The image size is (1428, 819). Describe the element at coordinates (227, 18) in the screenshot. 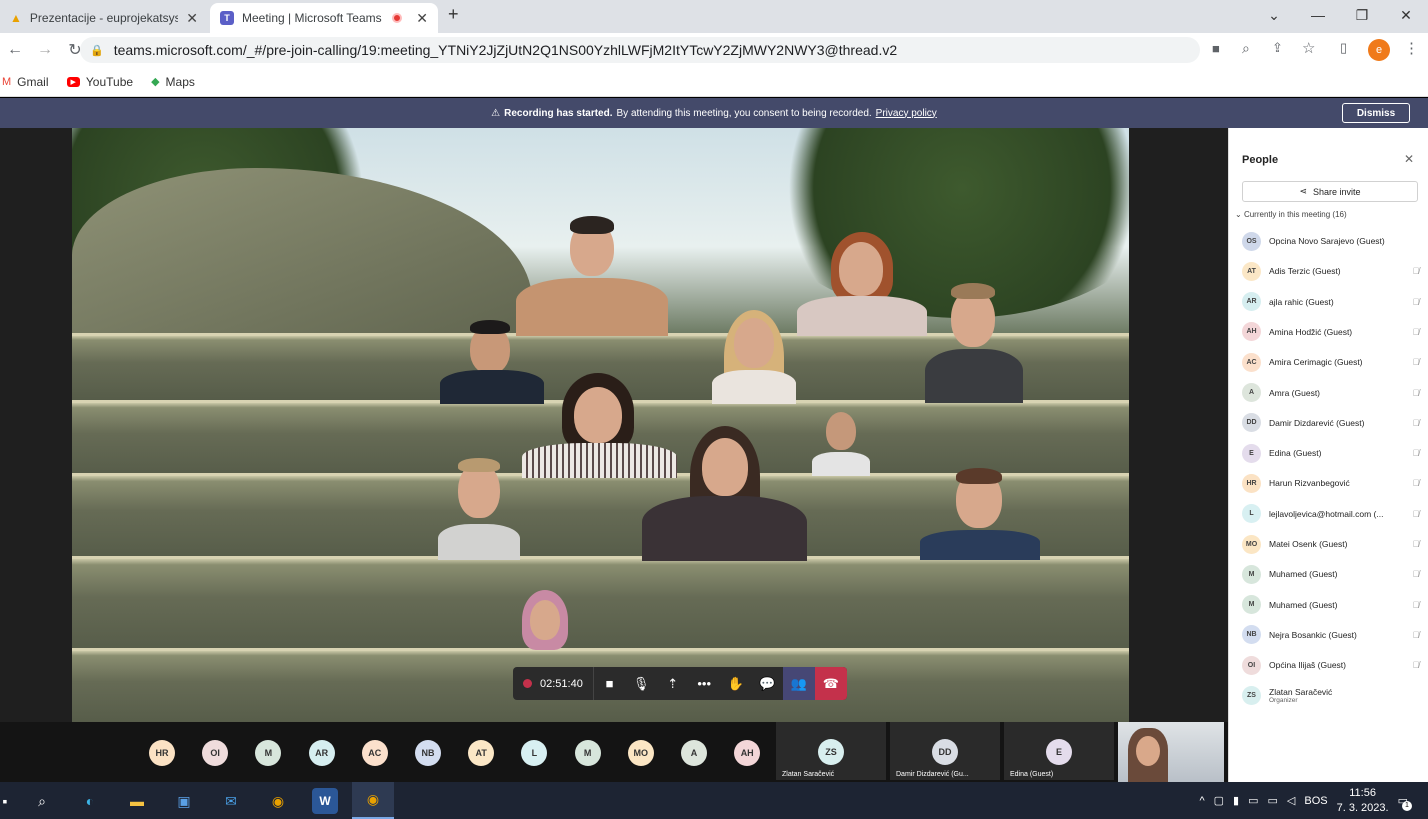

I see `teams-icon: T` at that location.